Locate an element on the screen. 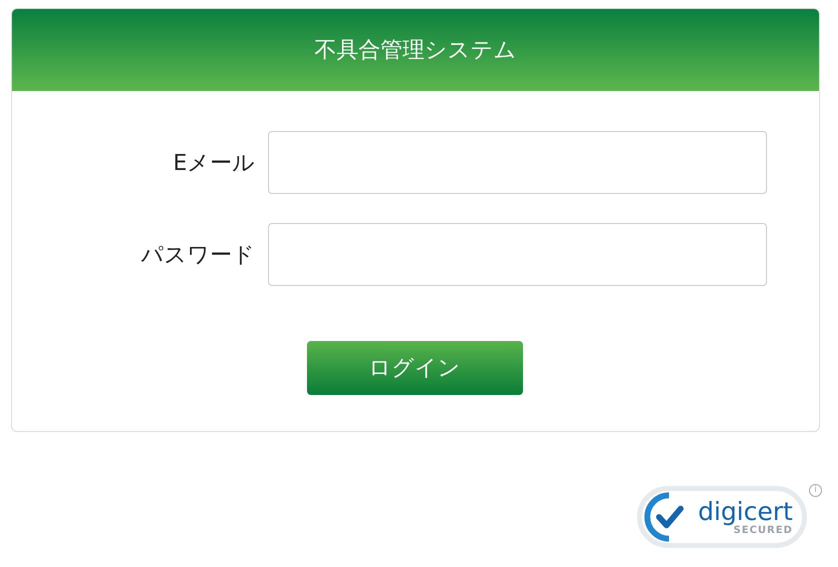  field-label: Eメール is located at coordinates (214, 164).